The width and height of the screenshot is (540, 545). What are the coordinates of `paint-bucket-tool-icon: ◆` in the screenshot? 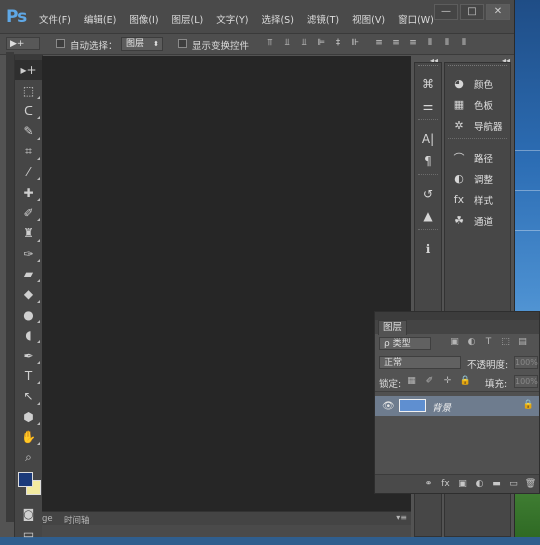 It's located at (28, 294).